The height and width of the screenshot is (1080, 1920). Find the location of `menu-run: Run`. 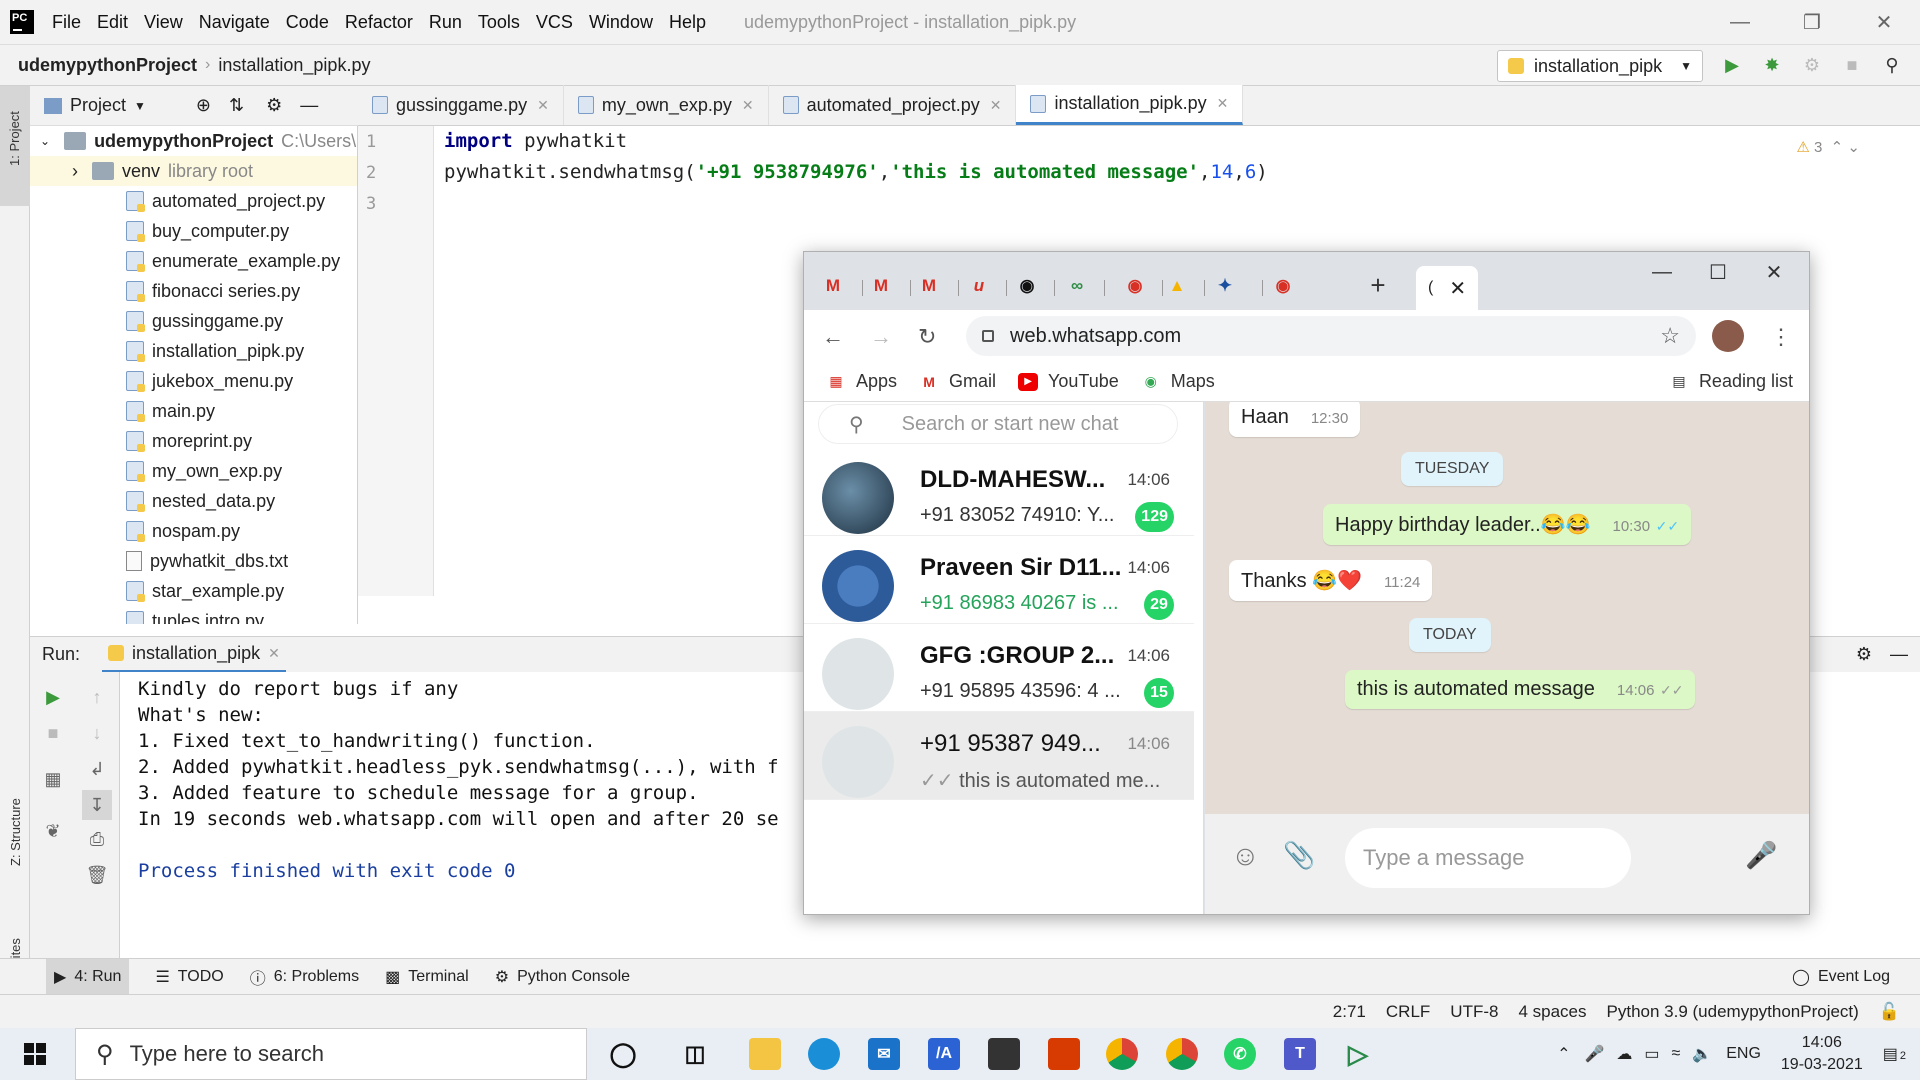

menu-run: Run is located at coordinates (445, 22).